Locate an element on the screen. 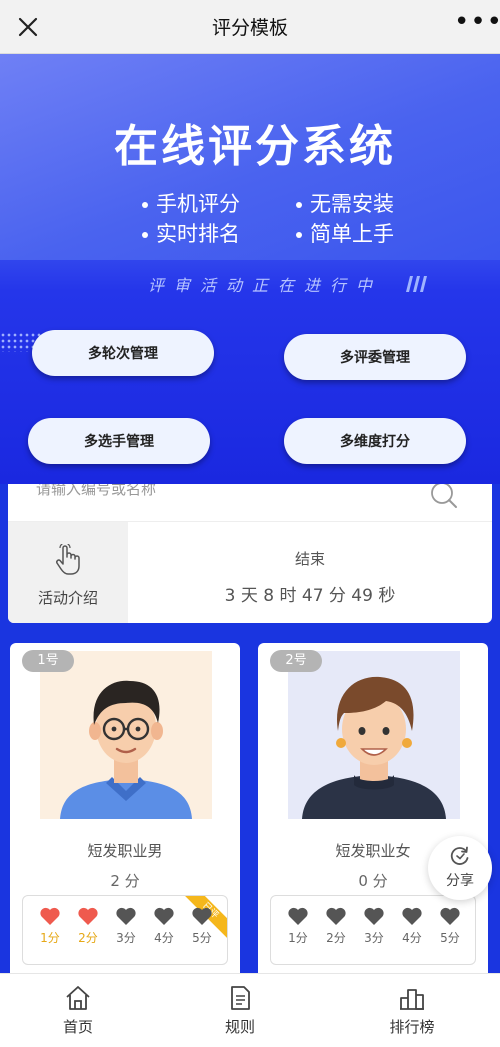  activity-status-text: 评审活动正在进行中 is located at coordinates (265, 285).